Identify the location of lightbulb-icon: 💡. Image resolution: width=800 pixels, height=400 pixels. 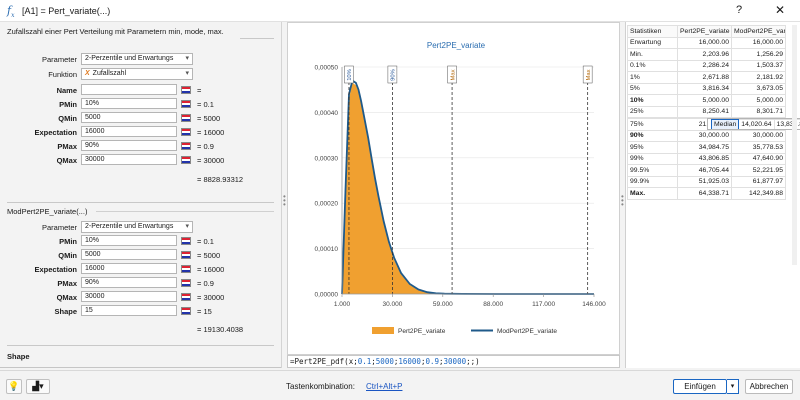
(14, 386).